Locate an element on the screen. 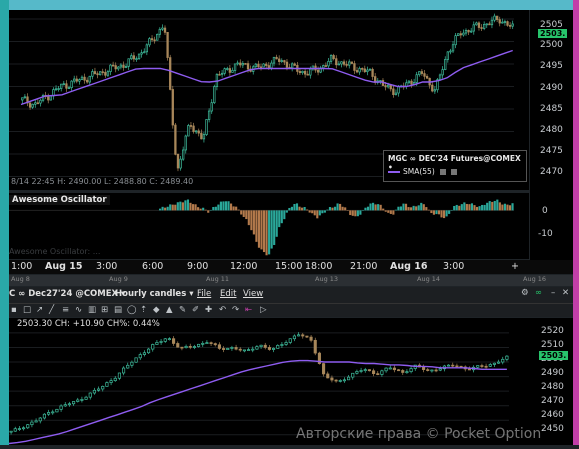 The width and height of the screenshot is (579, 449). marker-icon: ◆ is located at coordinates (156, 310).